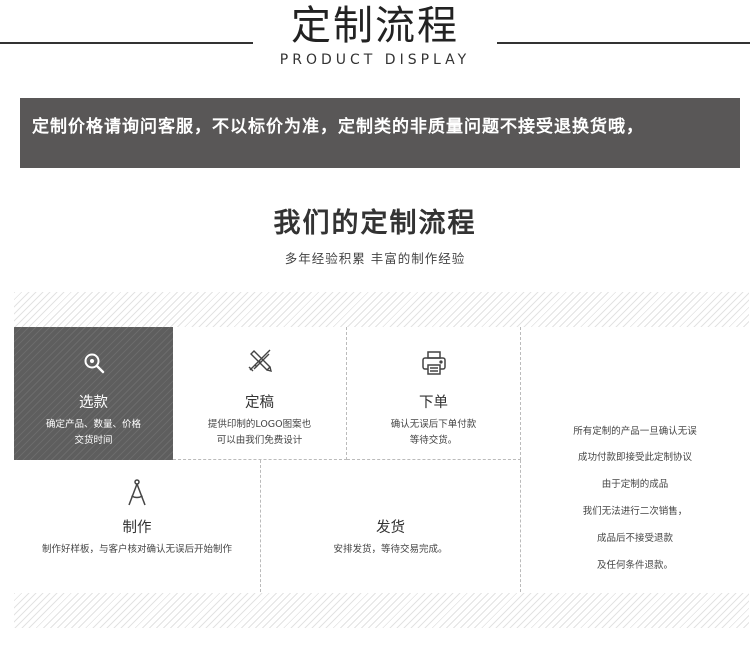  I want to click on step-desc-line: 等待交货。, so click(433, 440).